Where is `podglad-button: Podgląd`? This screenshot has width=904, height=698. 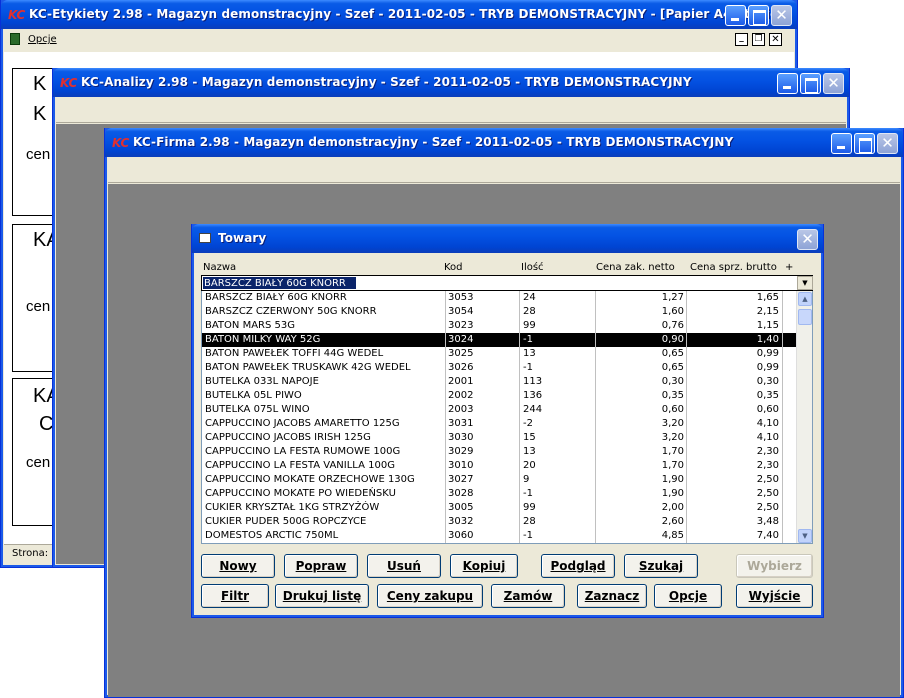 podglad-button: Podgląd is located at coordinates (578, 566).